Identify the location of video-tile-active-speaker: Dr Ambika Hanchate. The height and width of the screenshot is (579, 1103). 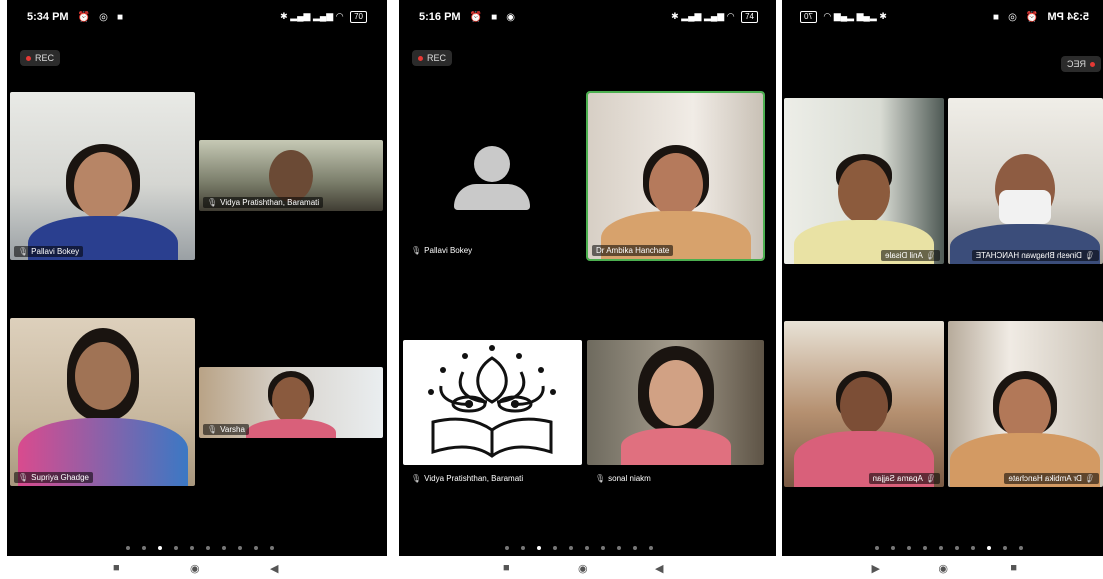
(675, 176).